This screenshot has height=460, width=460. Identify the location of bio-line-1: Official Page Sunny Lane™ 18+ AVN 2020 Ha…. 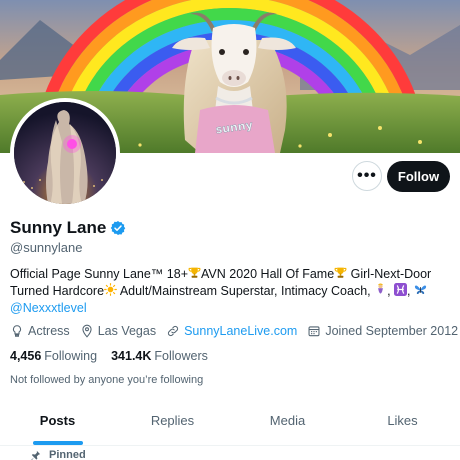
(232, 274).